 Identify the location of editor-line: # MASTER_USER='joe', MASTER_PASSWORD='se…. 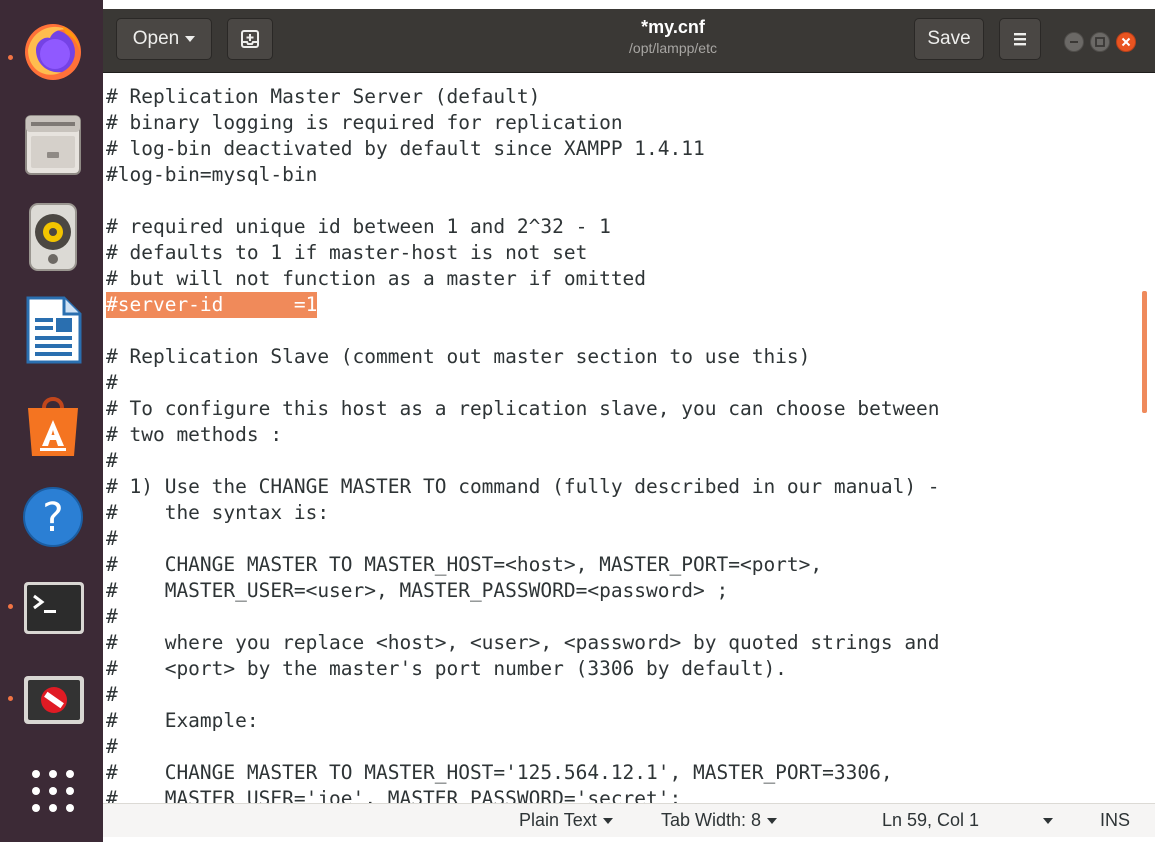
(394, 795).